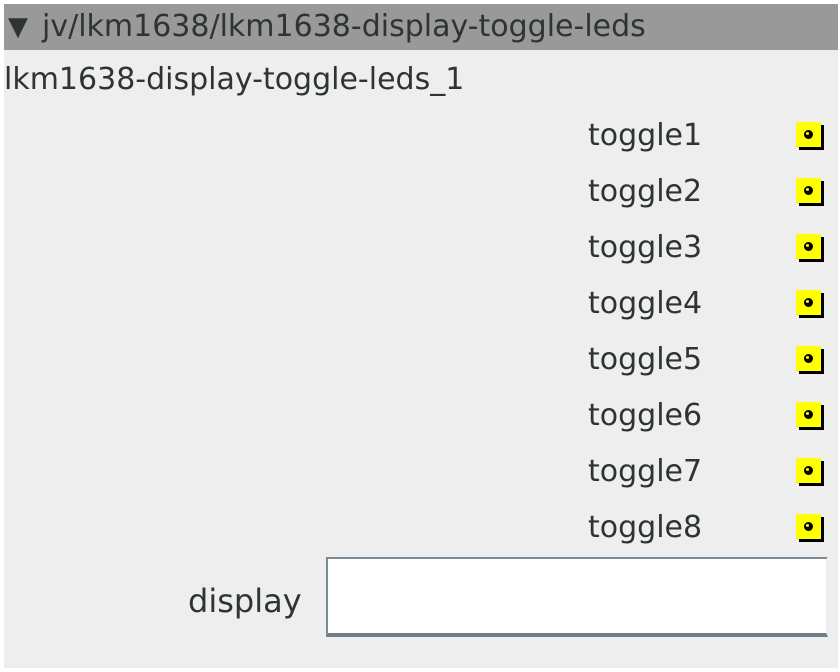 The width and height of the screenshot is (840, 672). What do you see at coordinates (645, 415) in the screenshot?
I see `toggle-label: toggle6` at bounding box center [645, 415].